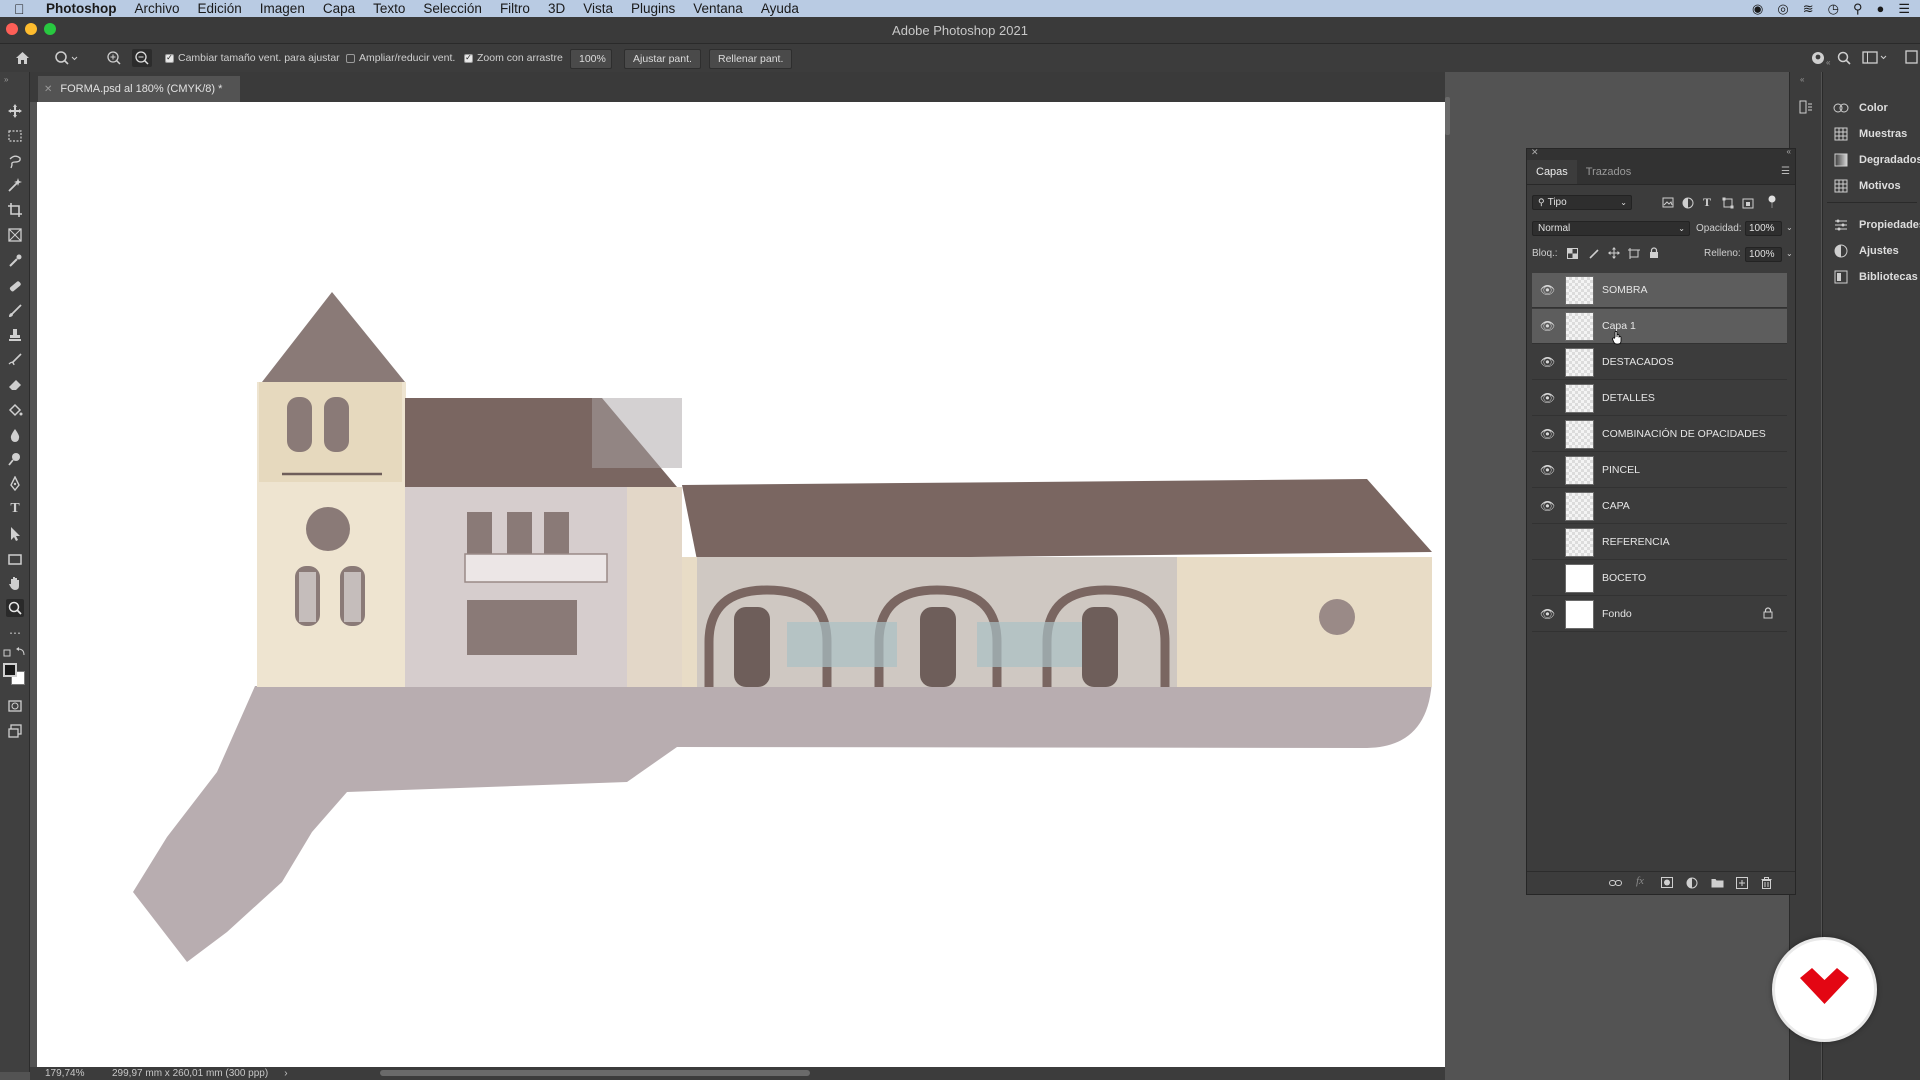  What do you see at coordinates (81, 8) in the screenshot?
I see `menu-app-name: Photoshop` at bounding box center [81, 8].